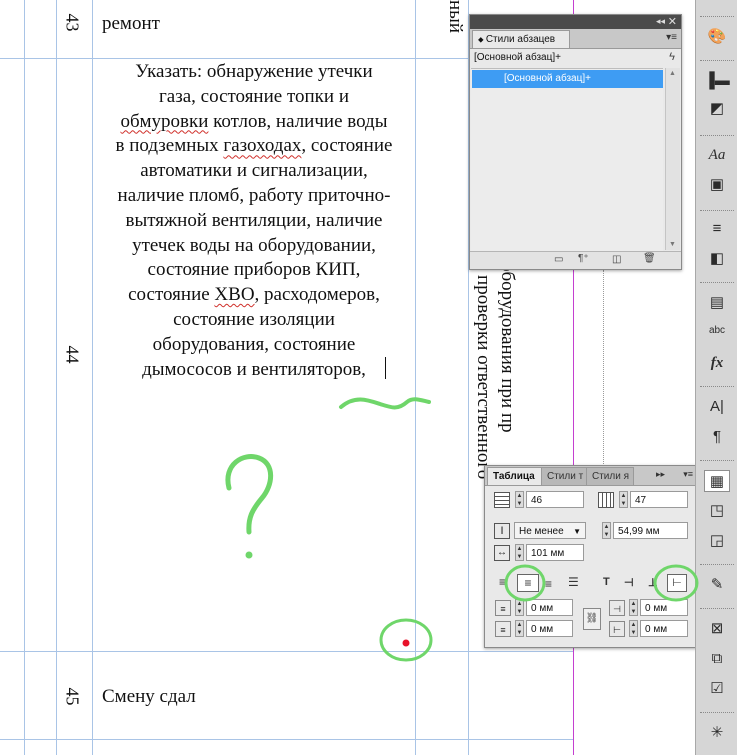 Image resolution: width=737 pixels, height=755 pixels. I want to click on table-row: 43 ремонт, so click(207, 29).